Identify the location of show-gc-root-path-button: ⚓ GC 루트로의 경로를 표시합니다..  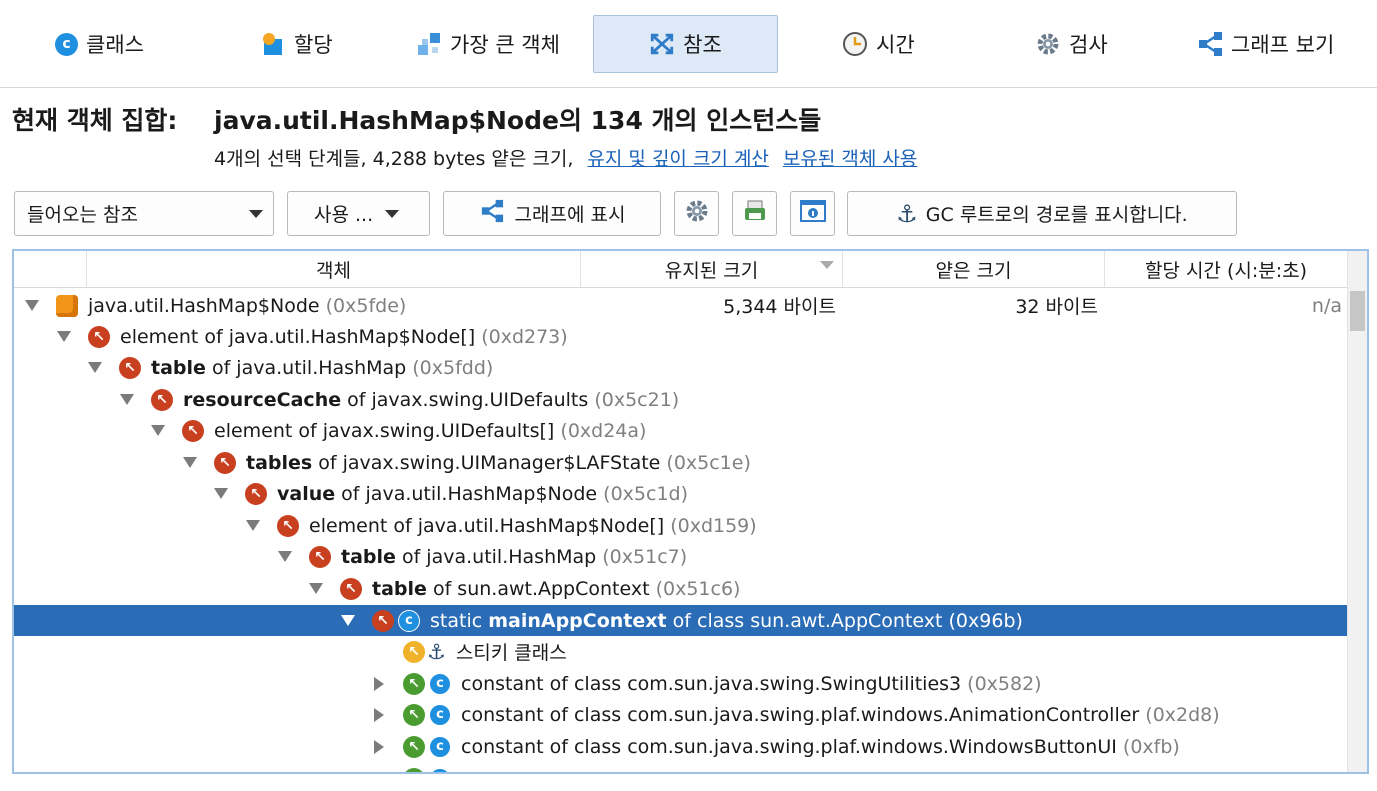
(1042, 213).